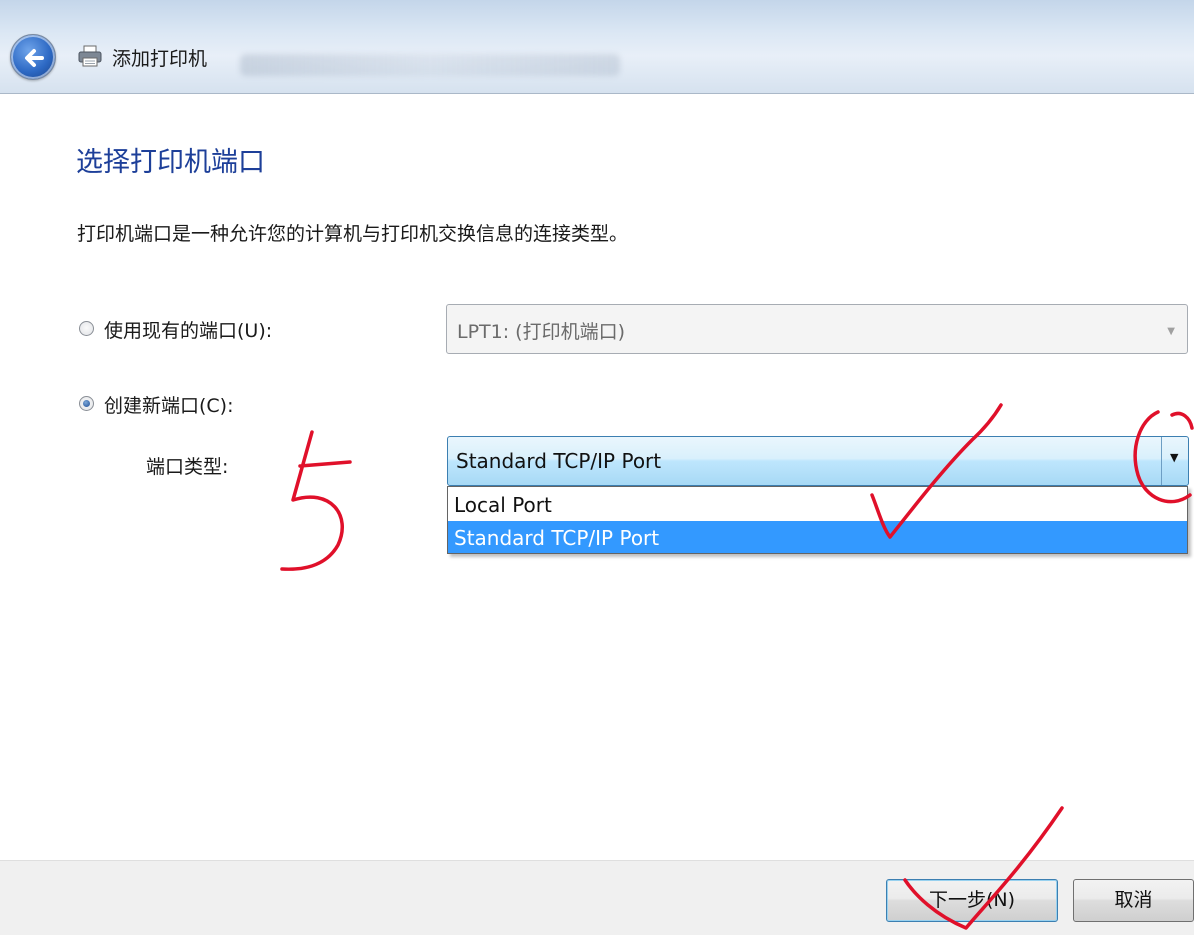 This screenshot has width=1194, height=935. What do you see at coordinates (90, 56) in the screenshot?
I see `printer-icon` at bounding box center [90, 56].